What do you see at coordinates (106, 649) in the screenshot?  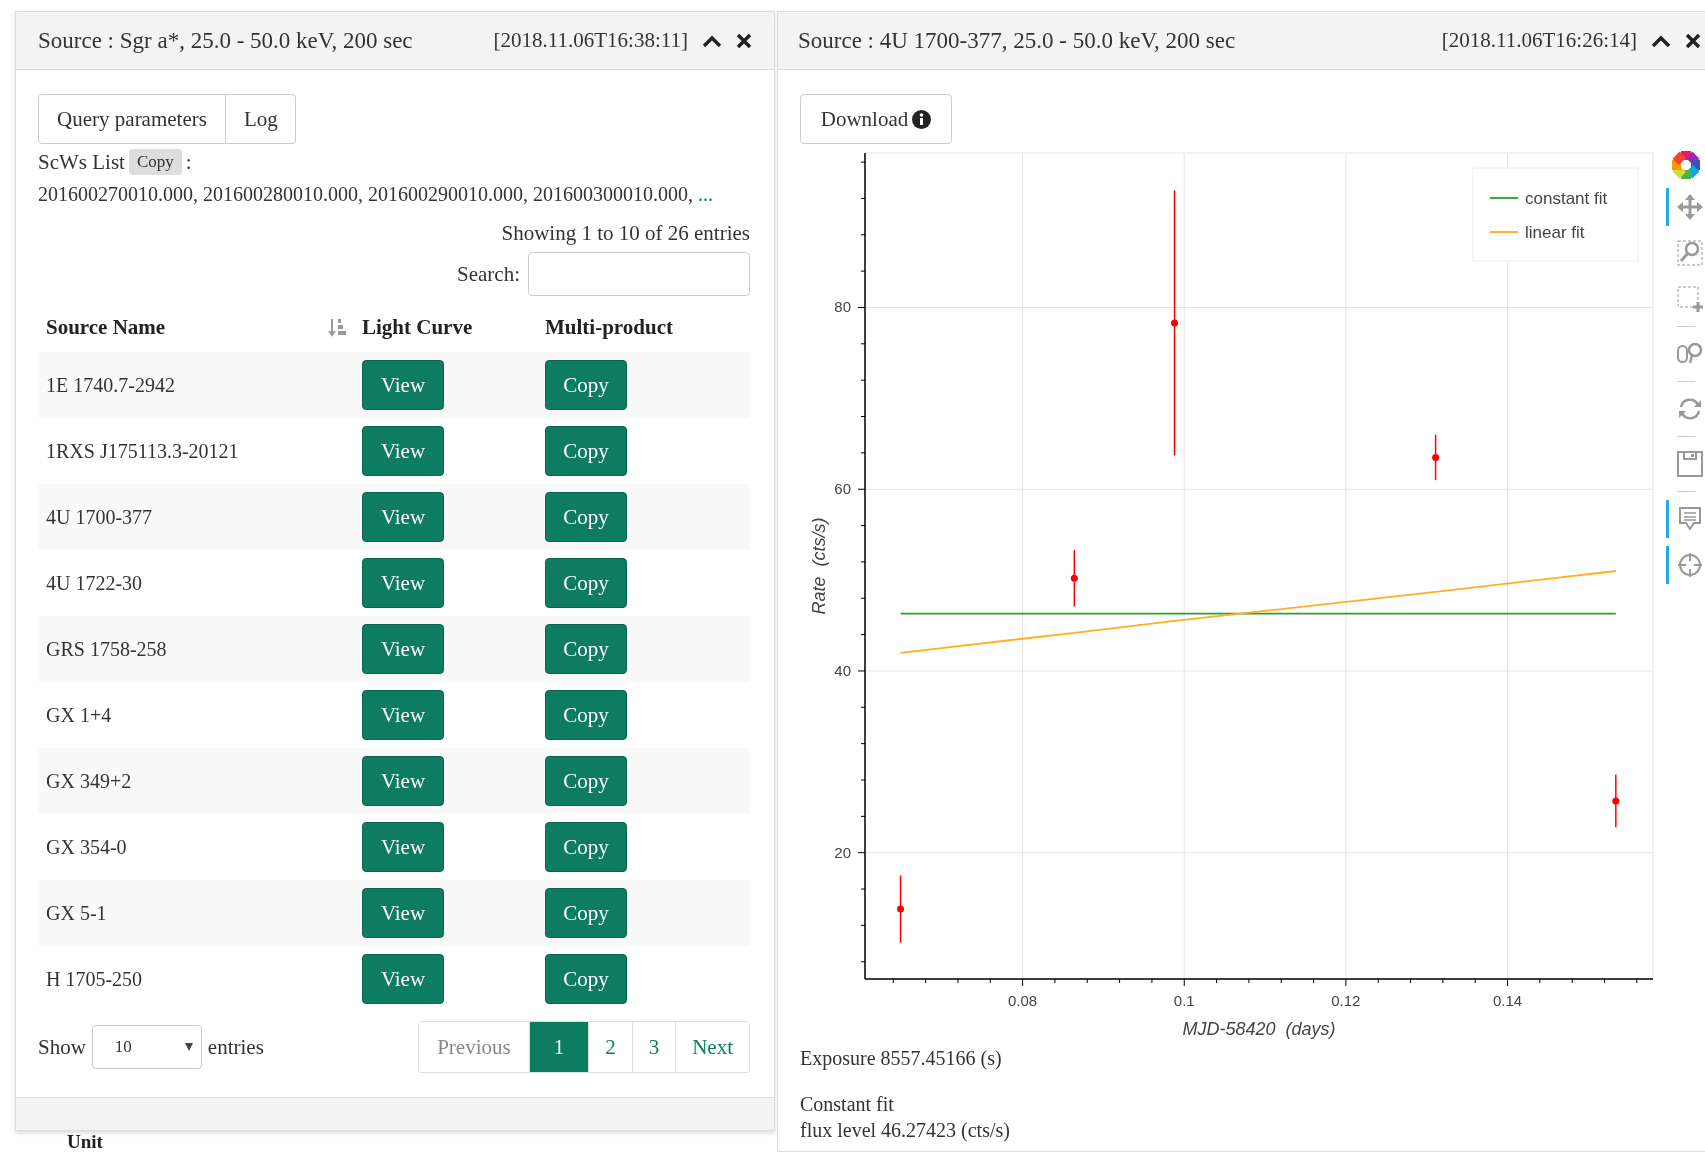 I see `source-name: GRS 1758-258` at bounding box center [106, 649].